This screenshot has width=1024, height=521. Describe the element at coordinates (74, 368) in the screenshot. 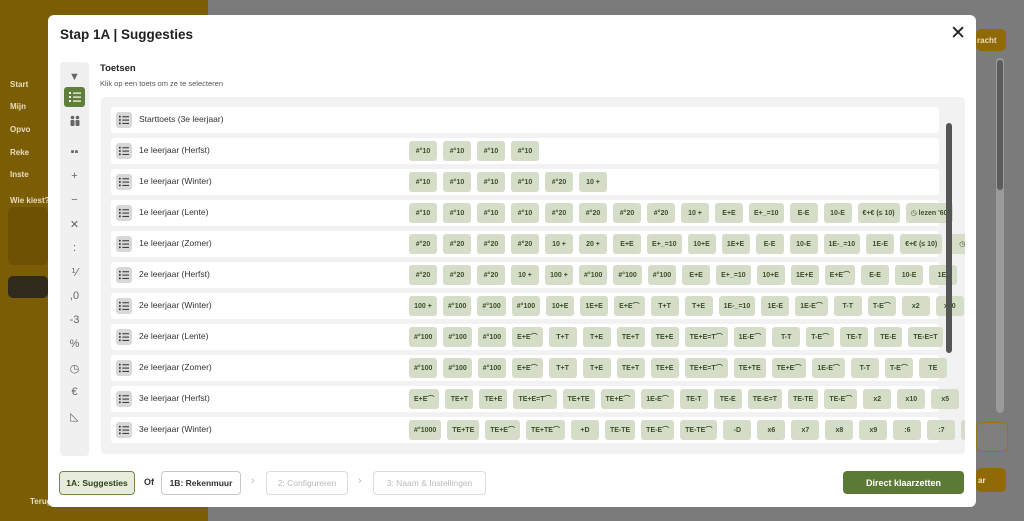

I see `clock-icon: ◷` at that location.